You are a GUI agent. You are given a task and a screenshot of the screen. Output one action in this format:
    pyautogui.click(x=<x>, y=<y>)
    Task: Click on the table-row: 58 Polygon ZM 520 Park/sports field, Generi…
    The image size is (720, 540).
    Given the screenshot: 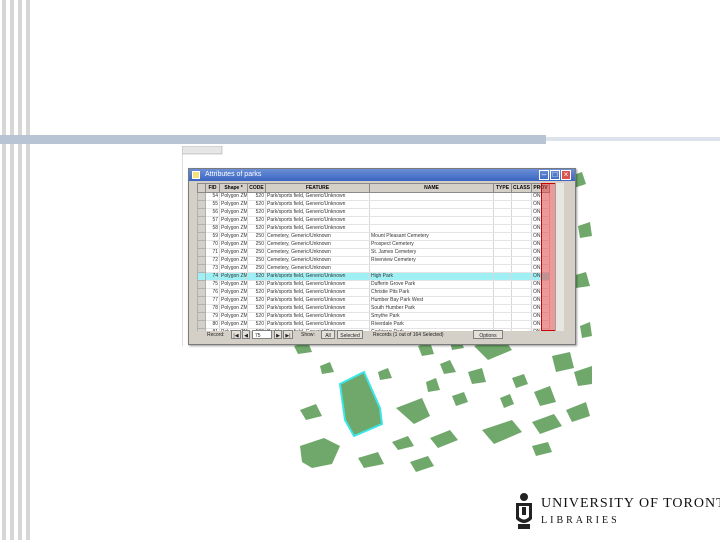 What is the action you would take?
    pyautogui.click(x=373, y=228)
    